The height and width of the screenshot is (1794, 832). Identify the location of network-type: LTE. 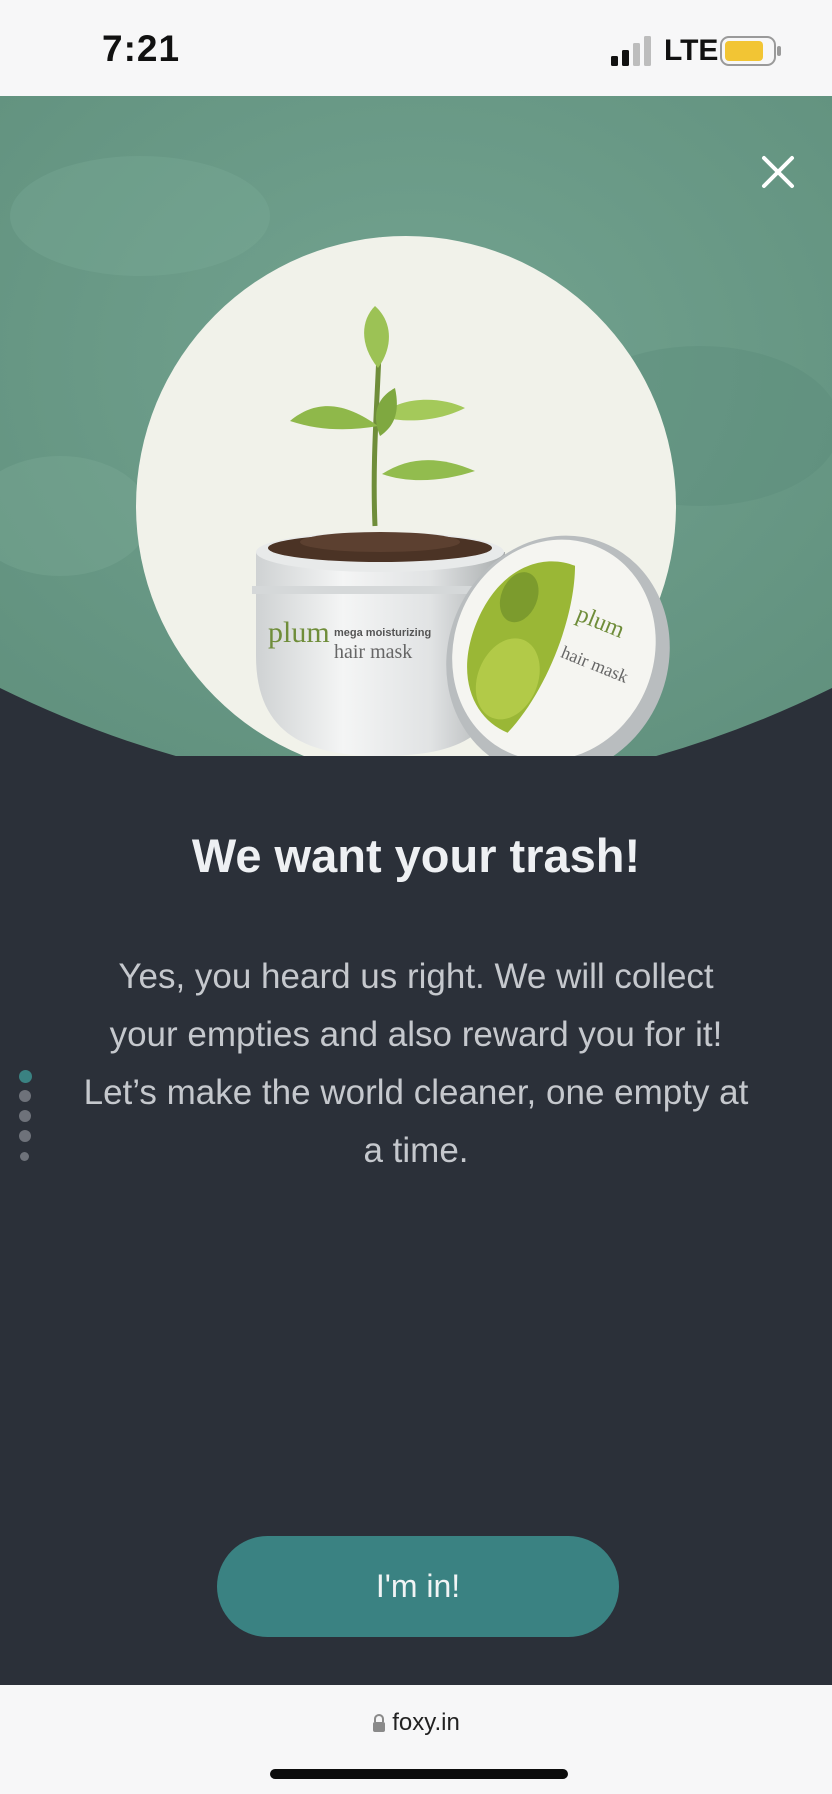
(691, 50).